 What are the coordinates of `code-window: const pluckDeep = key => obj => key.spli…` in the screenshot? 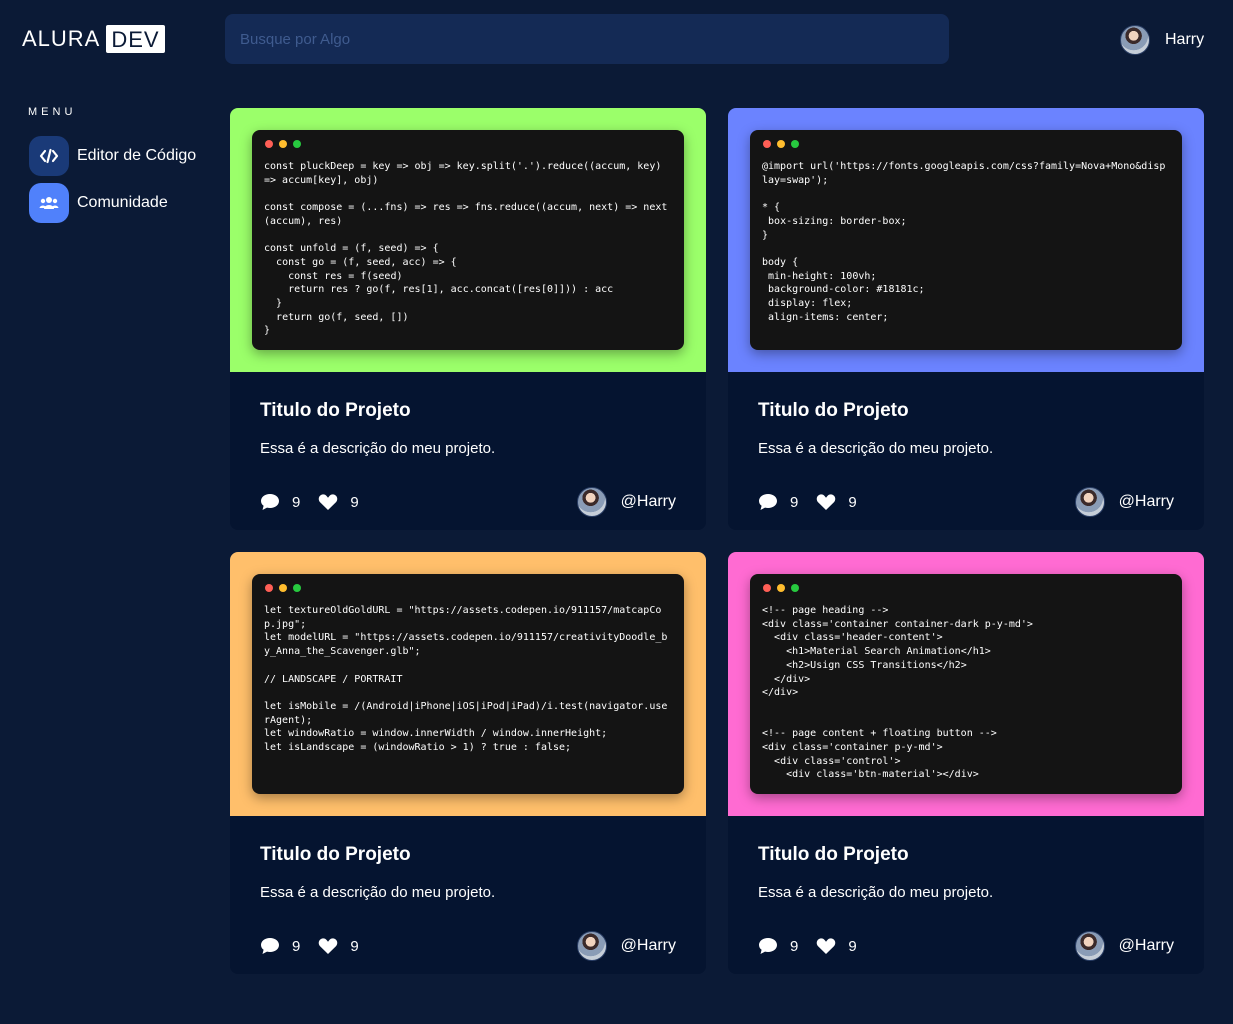 It's located at (468, 240).